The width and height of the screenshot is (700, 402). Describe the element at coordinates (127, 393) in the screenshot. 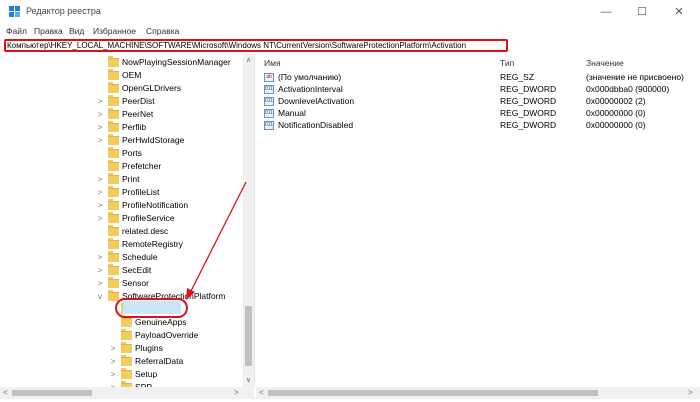

I see `tree-horizontal-scrollbar: < >` at that location.